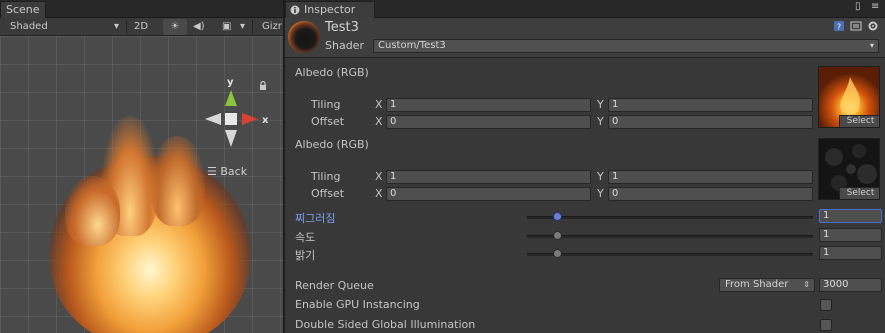  What do you see at coordinates (23, 9) in the screenshot?
I see `tab-scene: Scene` at bounding box center [23, 9].